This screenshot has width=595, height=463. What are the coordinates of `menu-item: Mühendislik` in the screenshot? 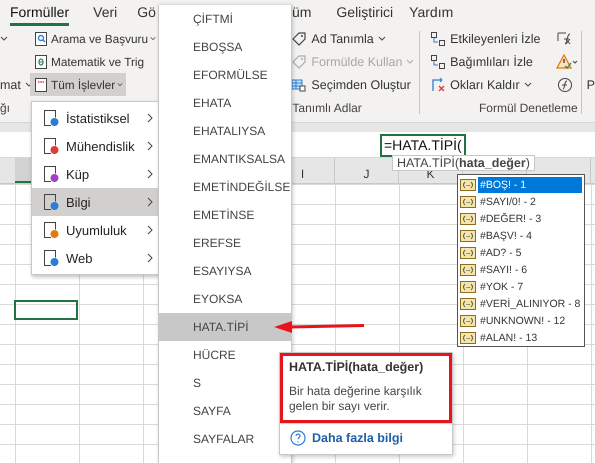 It's located at (95, 146).